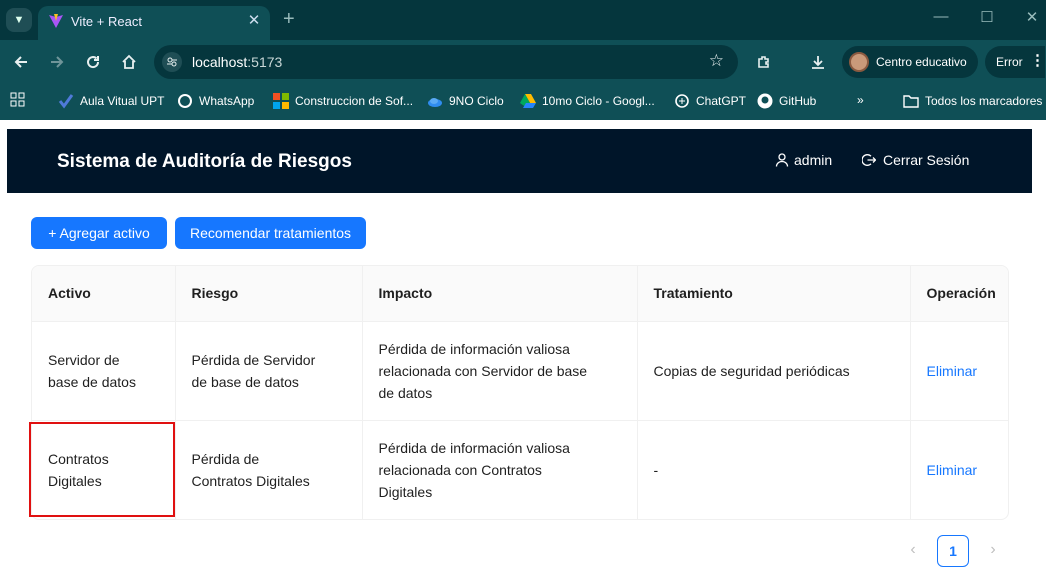 This screenshot has height=584, width=1046. Describe the element at coordinates (500, 294) in the screenshot. I see `column-header-impacto: Impacto` at that location.